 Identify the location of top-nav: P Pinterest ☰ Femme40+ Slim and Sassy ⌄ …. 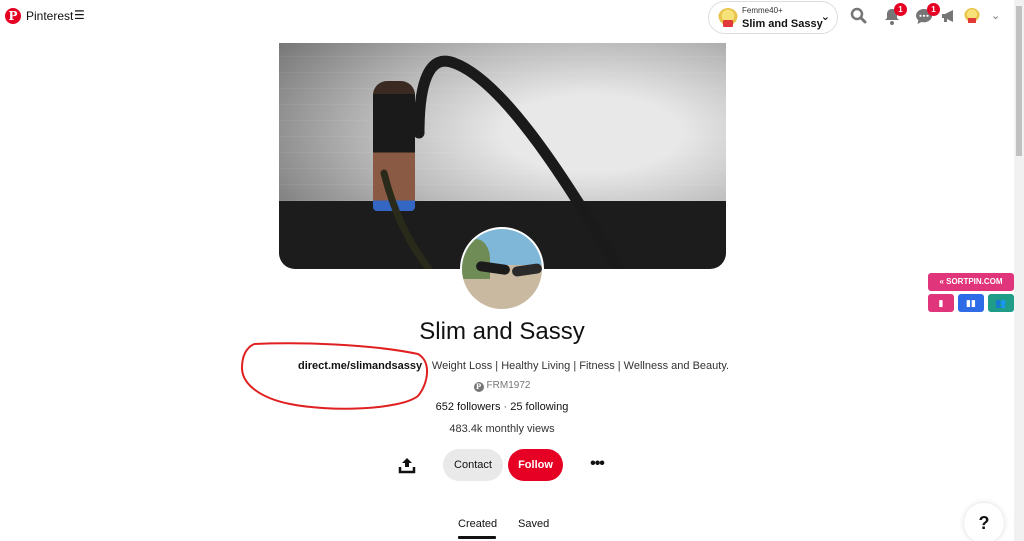
(505, 18).